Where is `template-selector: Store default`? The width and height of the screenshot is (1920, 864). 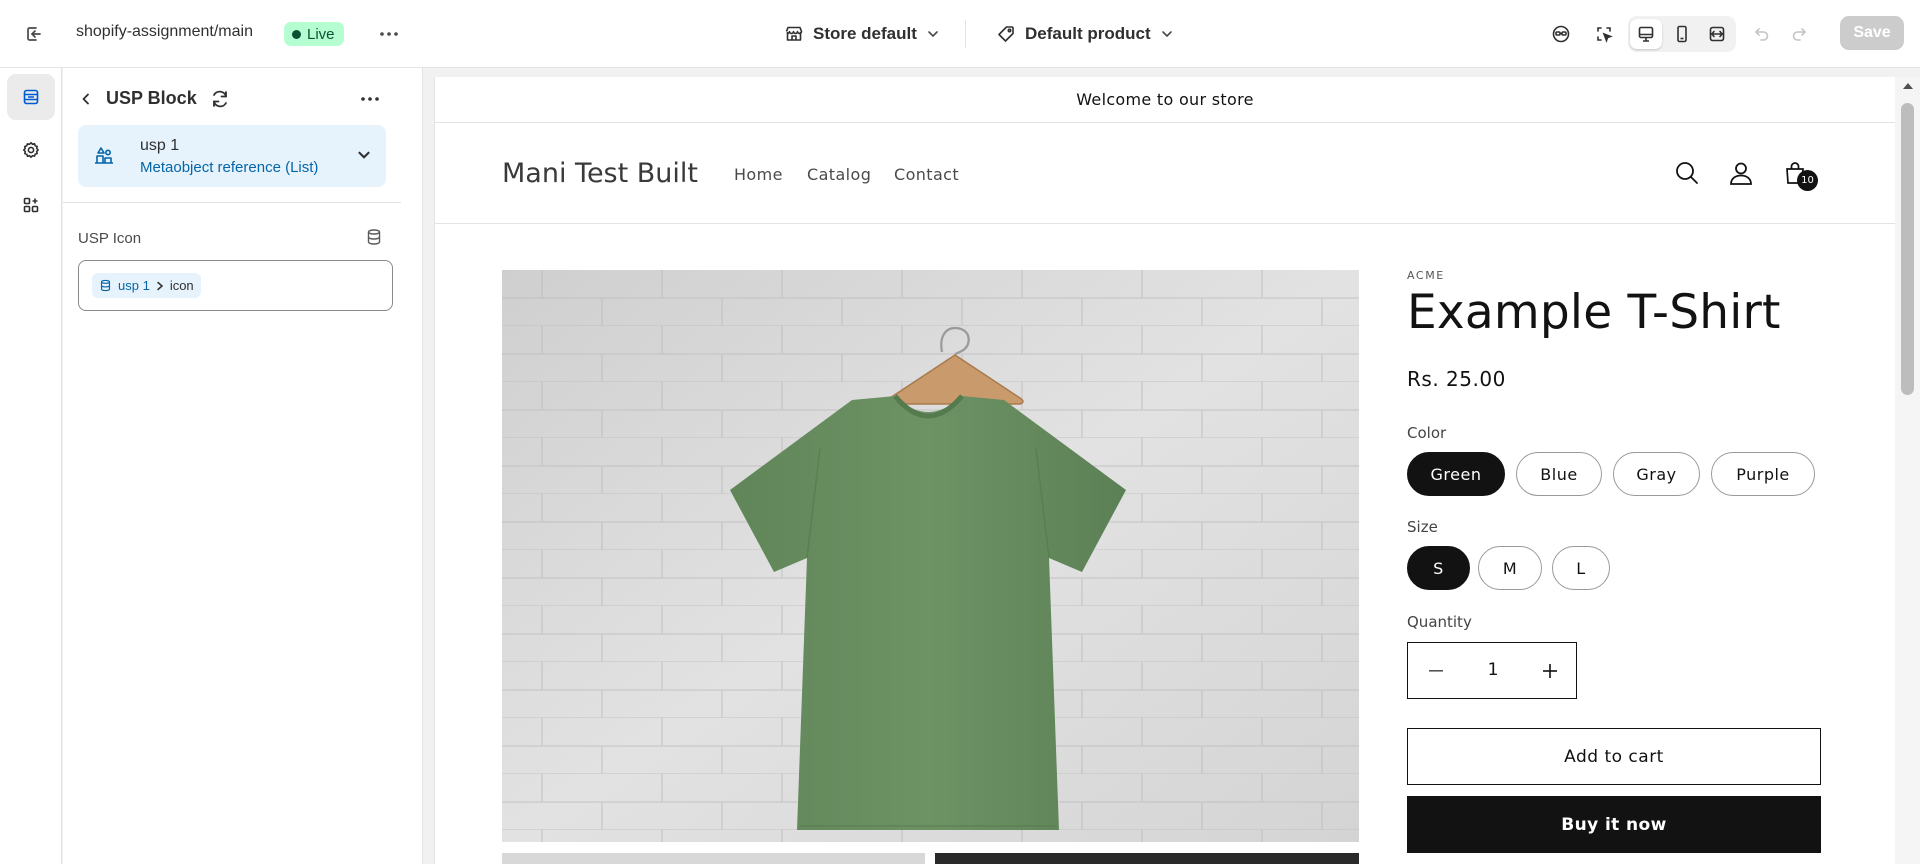
template-selector: Store default is located at coordinates (862, 34).